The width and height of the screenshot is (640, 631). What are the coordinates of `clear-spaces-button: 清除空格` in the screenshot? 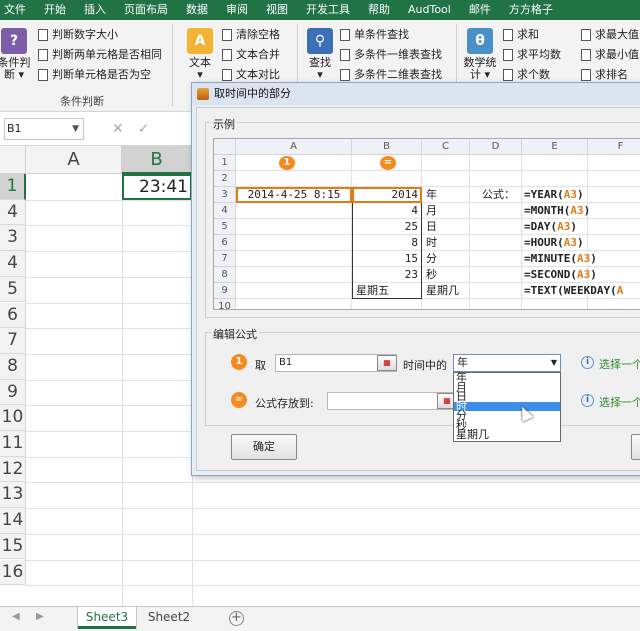 It's located at (251, 35).